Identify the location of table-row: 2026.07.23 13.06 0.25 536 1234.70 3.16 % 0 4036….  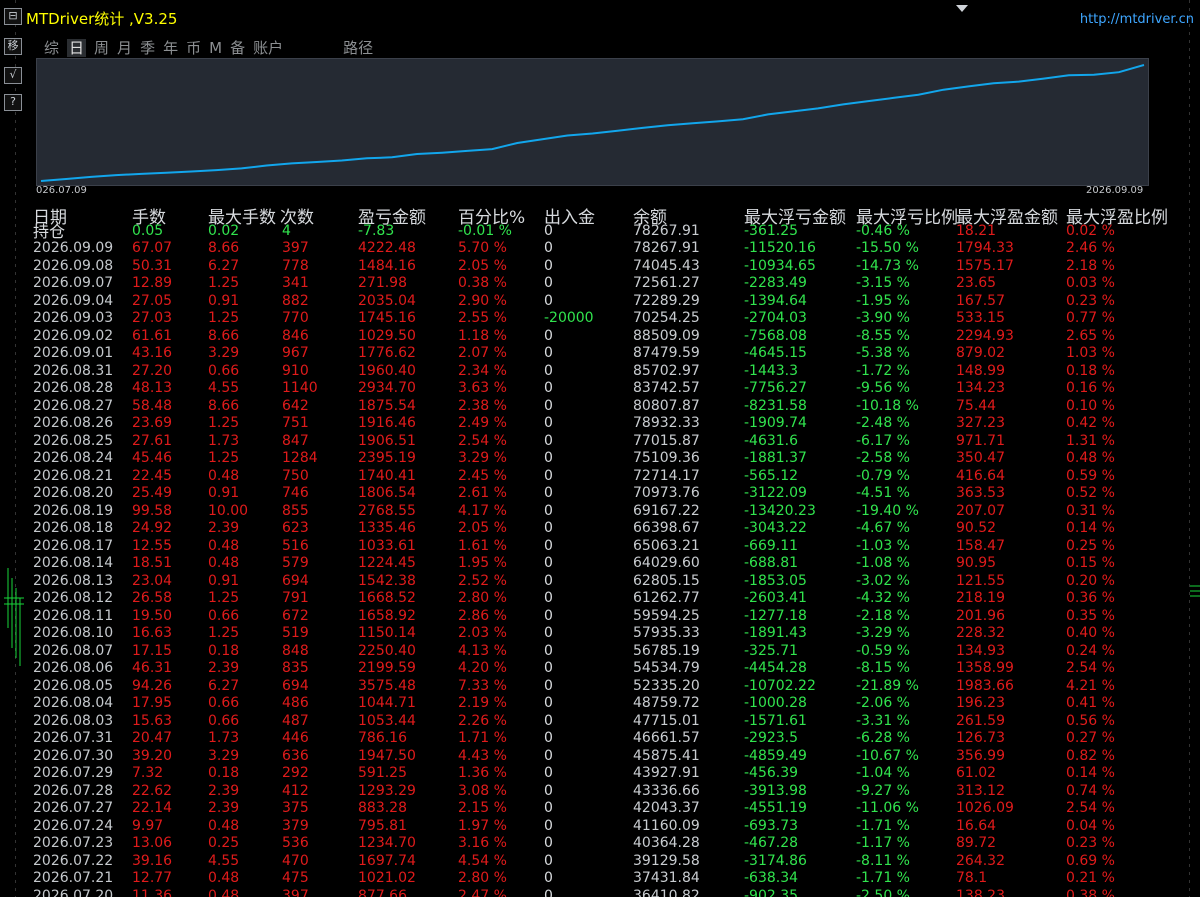
(613, 843).